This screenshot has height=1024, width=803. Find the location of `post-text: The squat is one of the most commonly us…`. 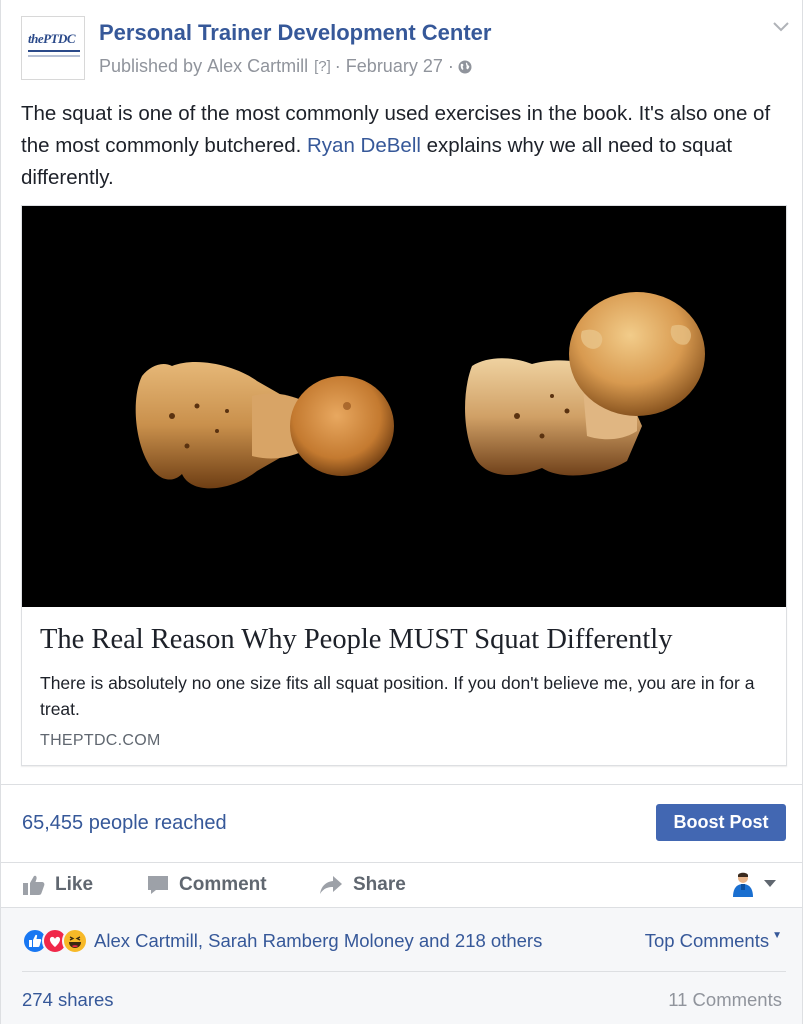

post-text: The squat is one of the most commonly us… is located at coordinates (406, 146).